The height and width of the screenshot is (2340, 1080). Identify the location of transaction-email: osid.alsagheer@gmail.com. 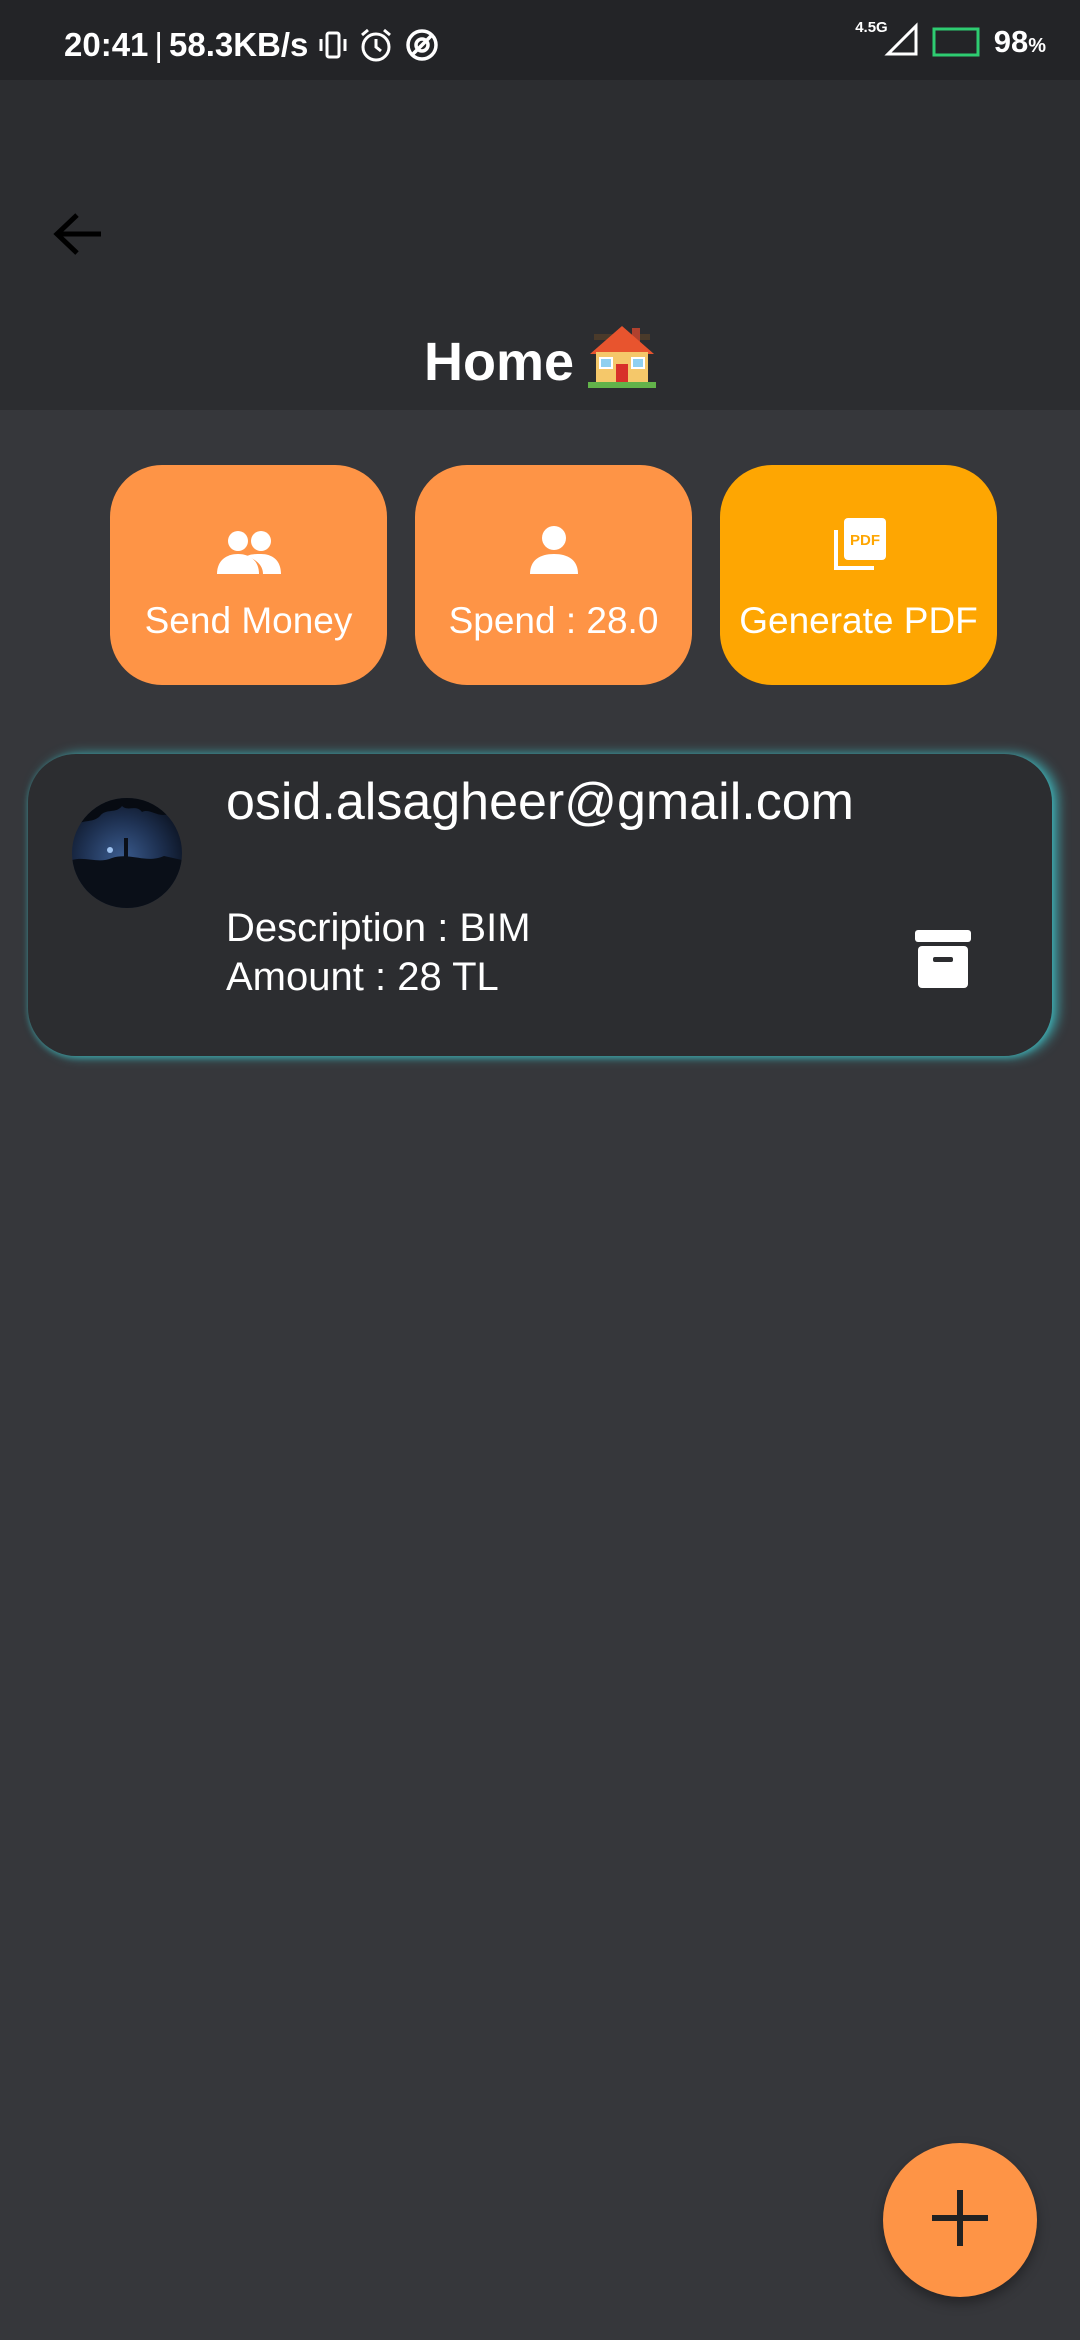
(540, 802).